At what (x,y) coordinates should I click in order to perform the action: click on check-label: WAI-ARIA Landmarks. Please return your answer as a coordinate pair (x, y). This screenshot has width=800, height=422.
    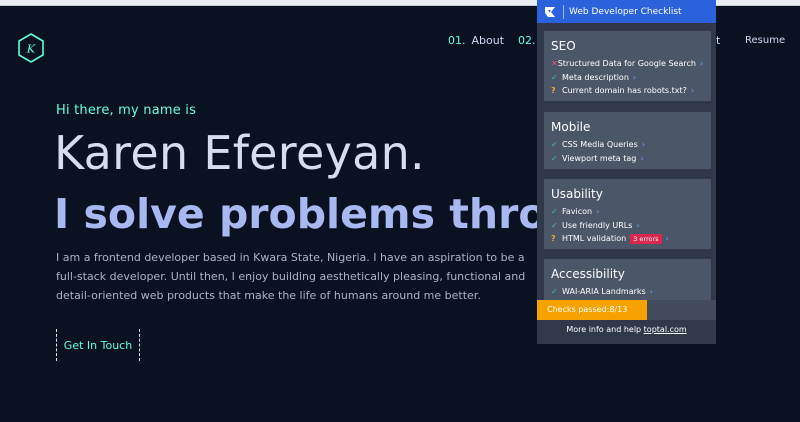
    Looking at the image, I should click on (604, 292).